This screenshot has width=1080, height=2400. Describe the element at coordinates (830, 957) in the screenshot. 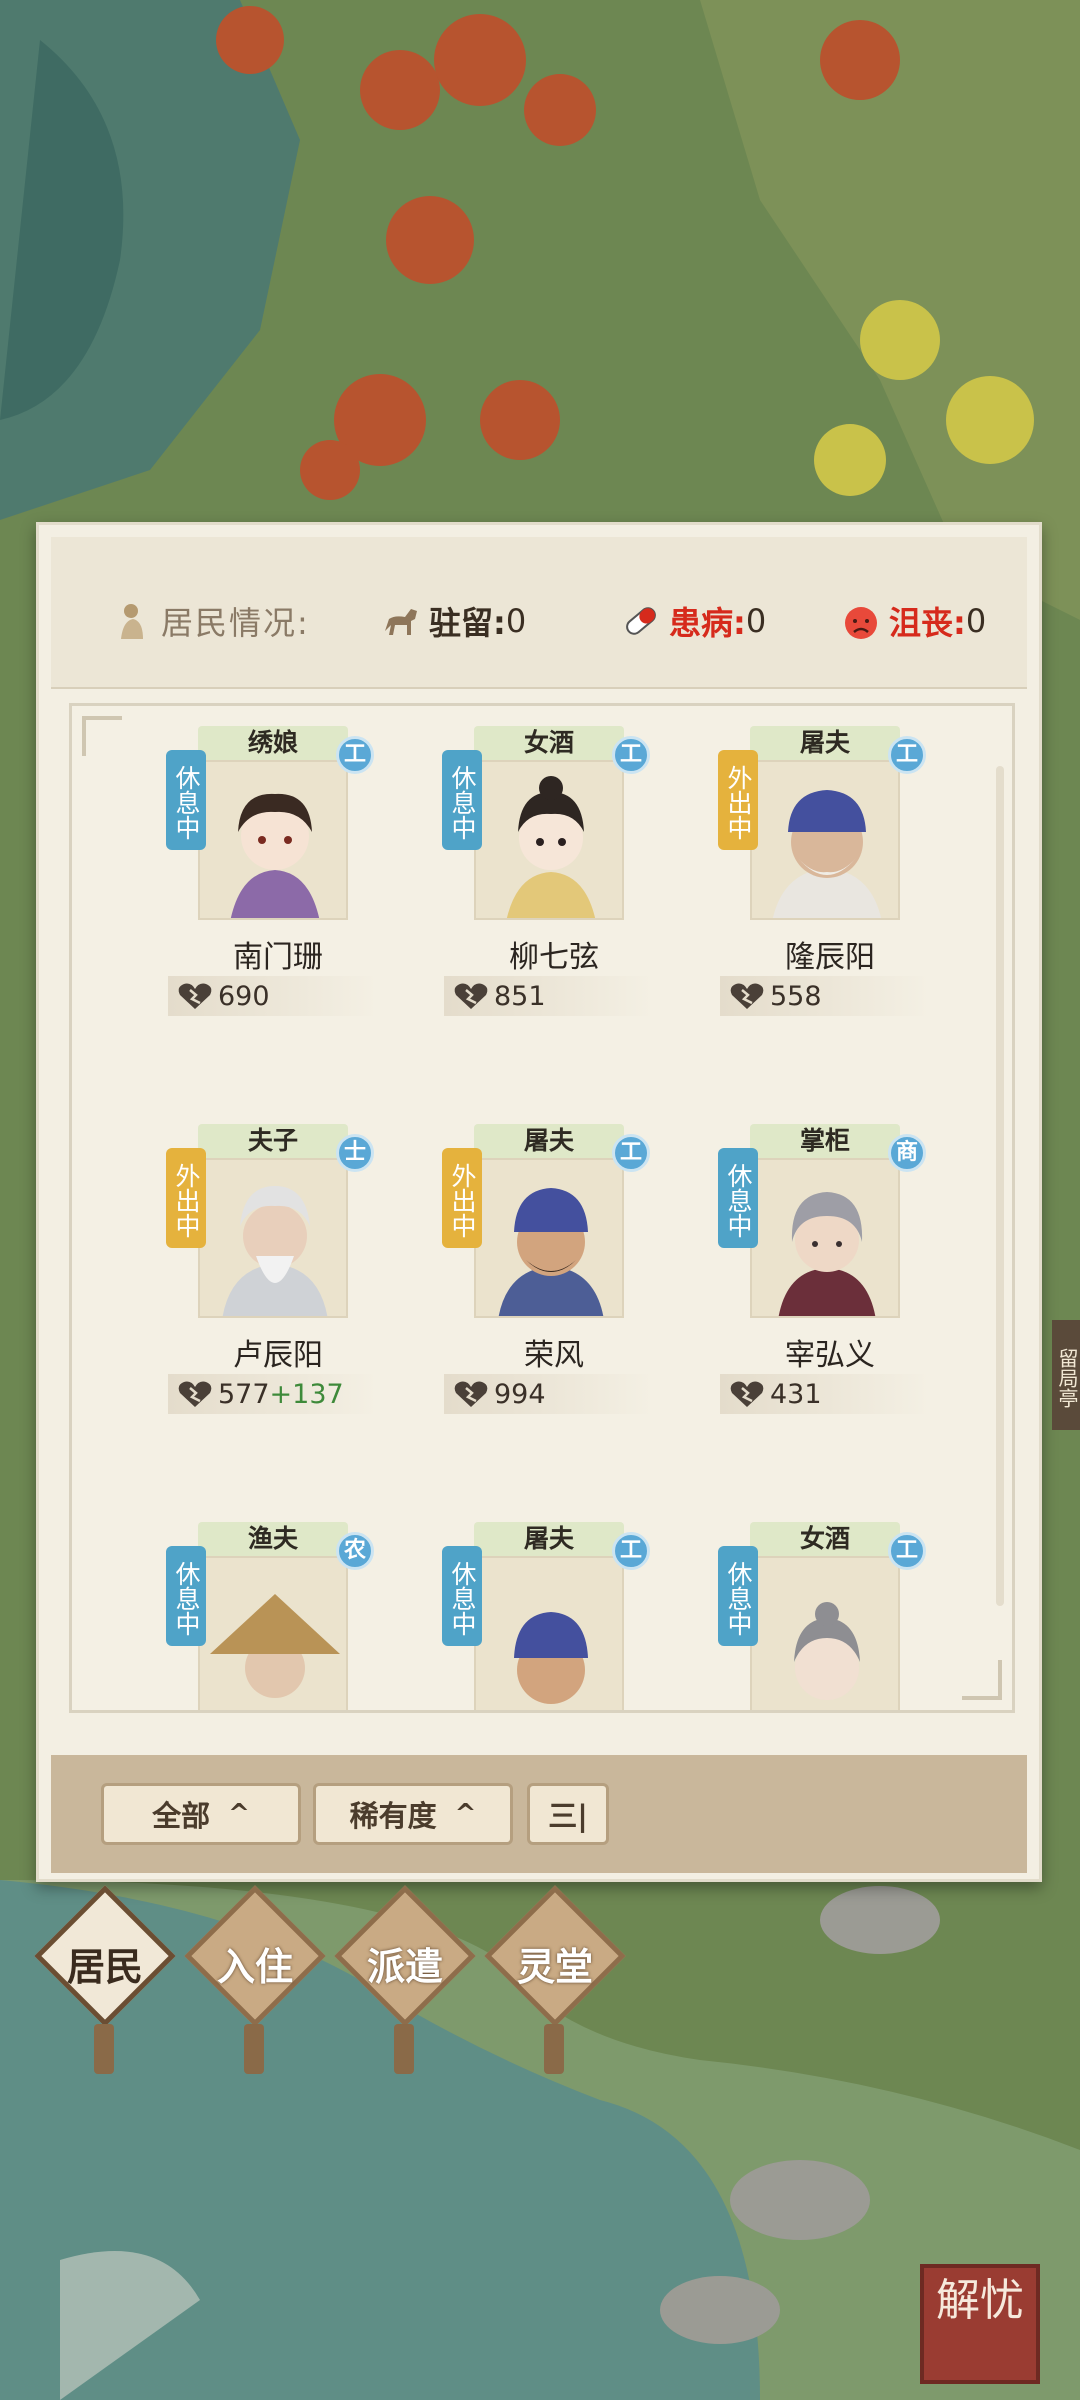

I see `resident-name: 隆辰阳` at that location.